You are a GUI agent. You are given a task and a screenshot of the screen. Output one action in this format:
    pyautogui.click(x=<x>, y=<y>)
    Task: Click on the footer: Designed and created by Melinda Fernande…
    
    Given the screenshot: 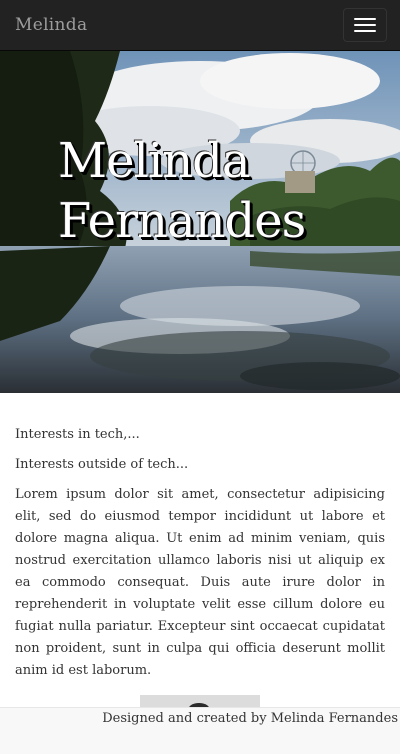 What is the action you would take?
    pyautogui.click(x=200, y=730)
    